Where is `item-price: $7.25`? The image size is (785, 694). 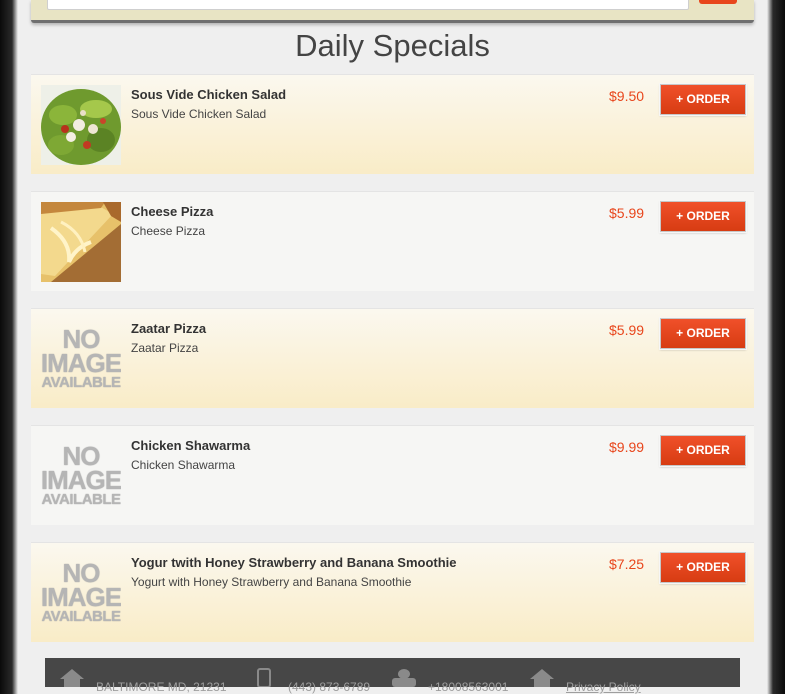
item-price: $7.25 is located at coordinates (627, 564).